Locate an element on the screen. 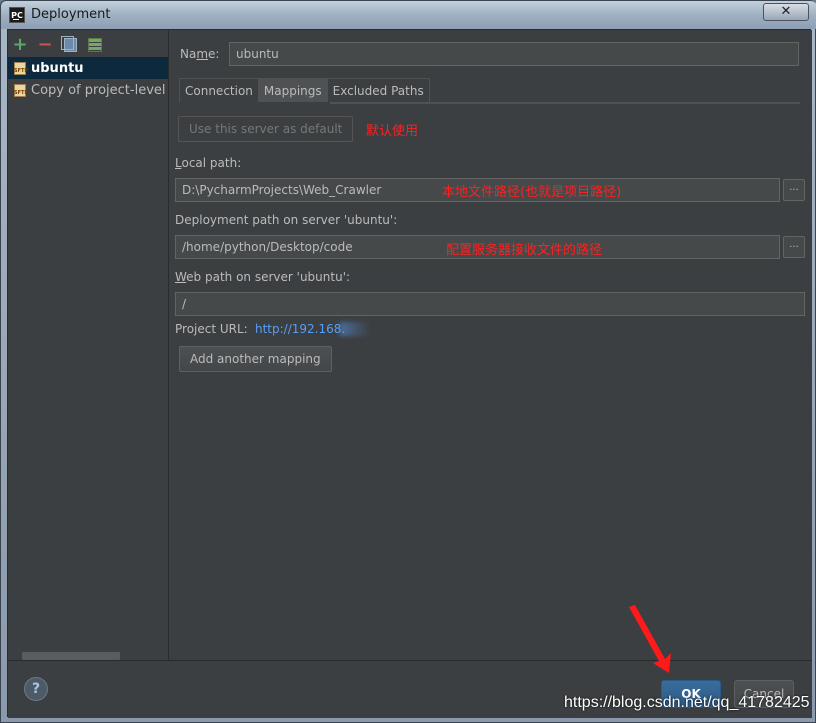 The width and height of the screenshot is (816, 723). web-path-label: Web path on server 'ubuntu': is located at coordinates (263, 277).